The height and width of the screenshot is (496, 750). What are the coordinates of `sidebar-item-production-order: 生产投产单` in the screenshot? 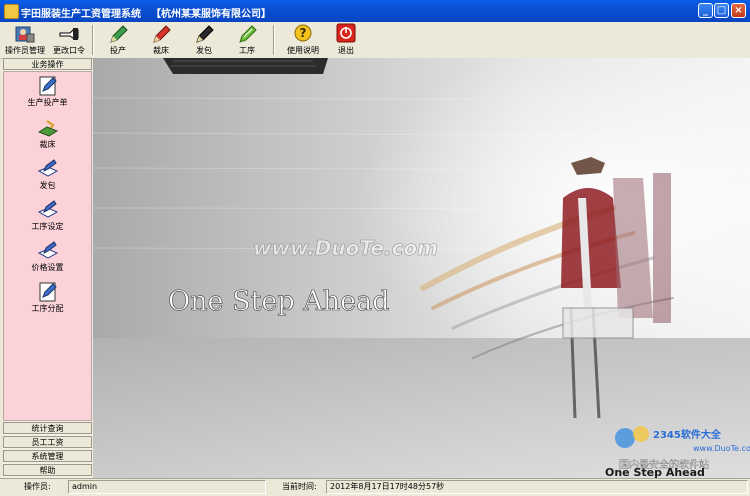 It's located at (47, 92).